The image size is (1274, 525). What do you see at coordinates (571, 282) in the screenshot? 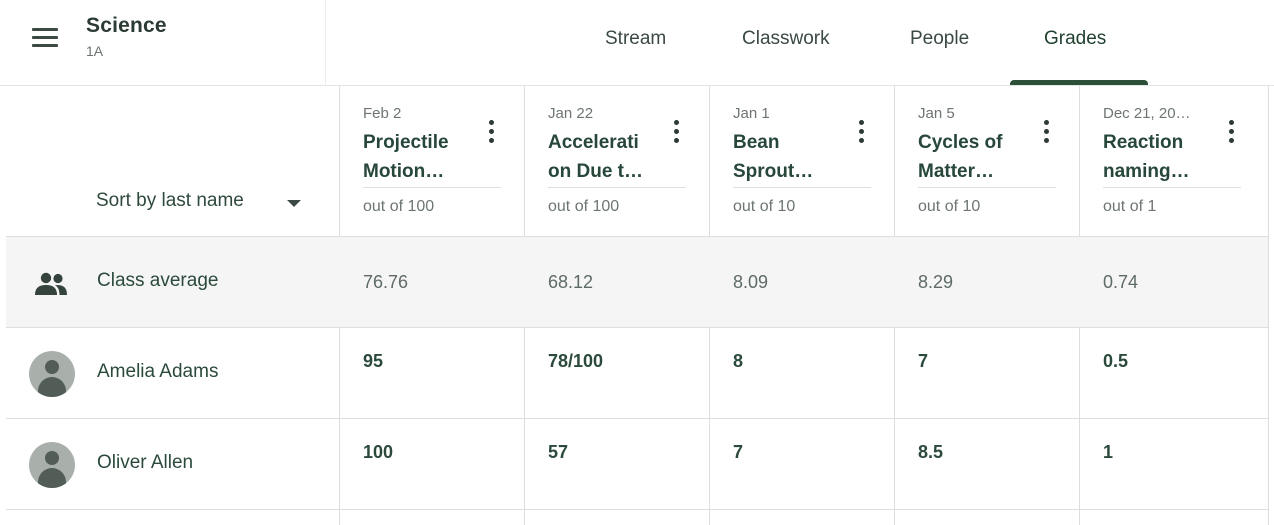
I see `class-average-value: 68.12` at bounding box center [571, 282].